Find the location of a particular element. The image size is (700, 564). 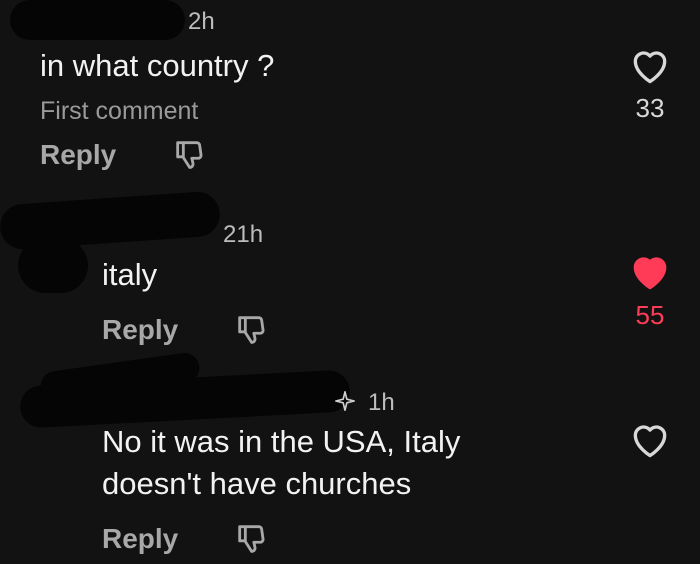

first-comment-badge: First comment is located at coordinates (119, 111).